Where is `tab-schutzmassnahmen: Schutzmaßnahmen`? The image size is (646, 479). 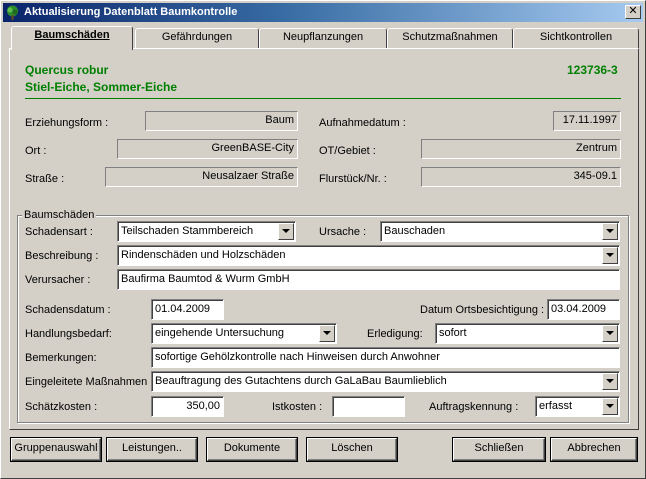 tab-schutzmassnahmen: Schutzmaßnahmen is located at coordinates (450, 38).